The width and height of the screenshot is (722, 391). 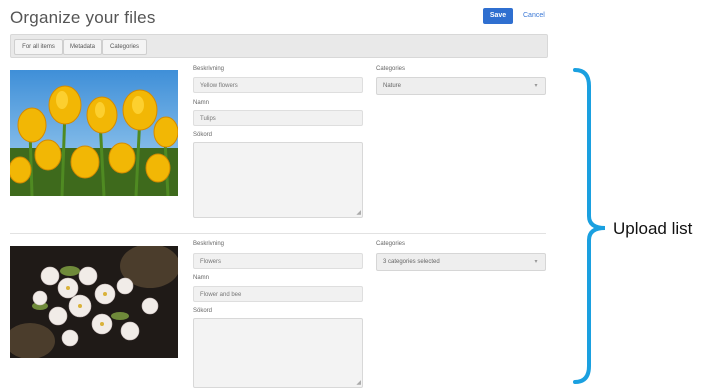 I want to click on upload-list-bracket, so click(x=587, y=229).